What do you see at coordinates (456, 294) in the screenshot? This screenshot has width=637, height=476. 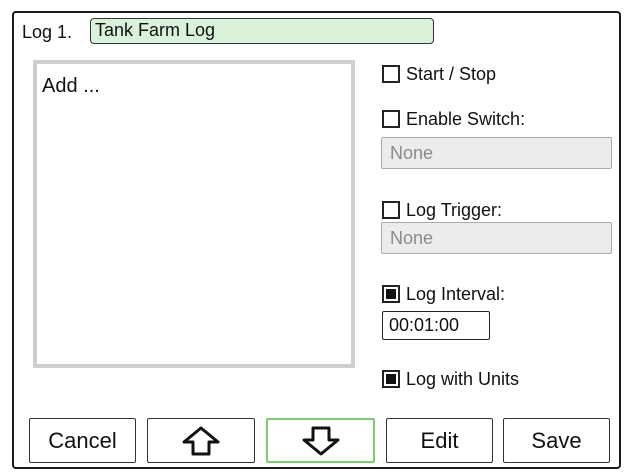 I see `log-interval-label: Log Interval:` at bounding box center [456, 294].